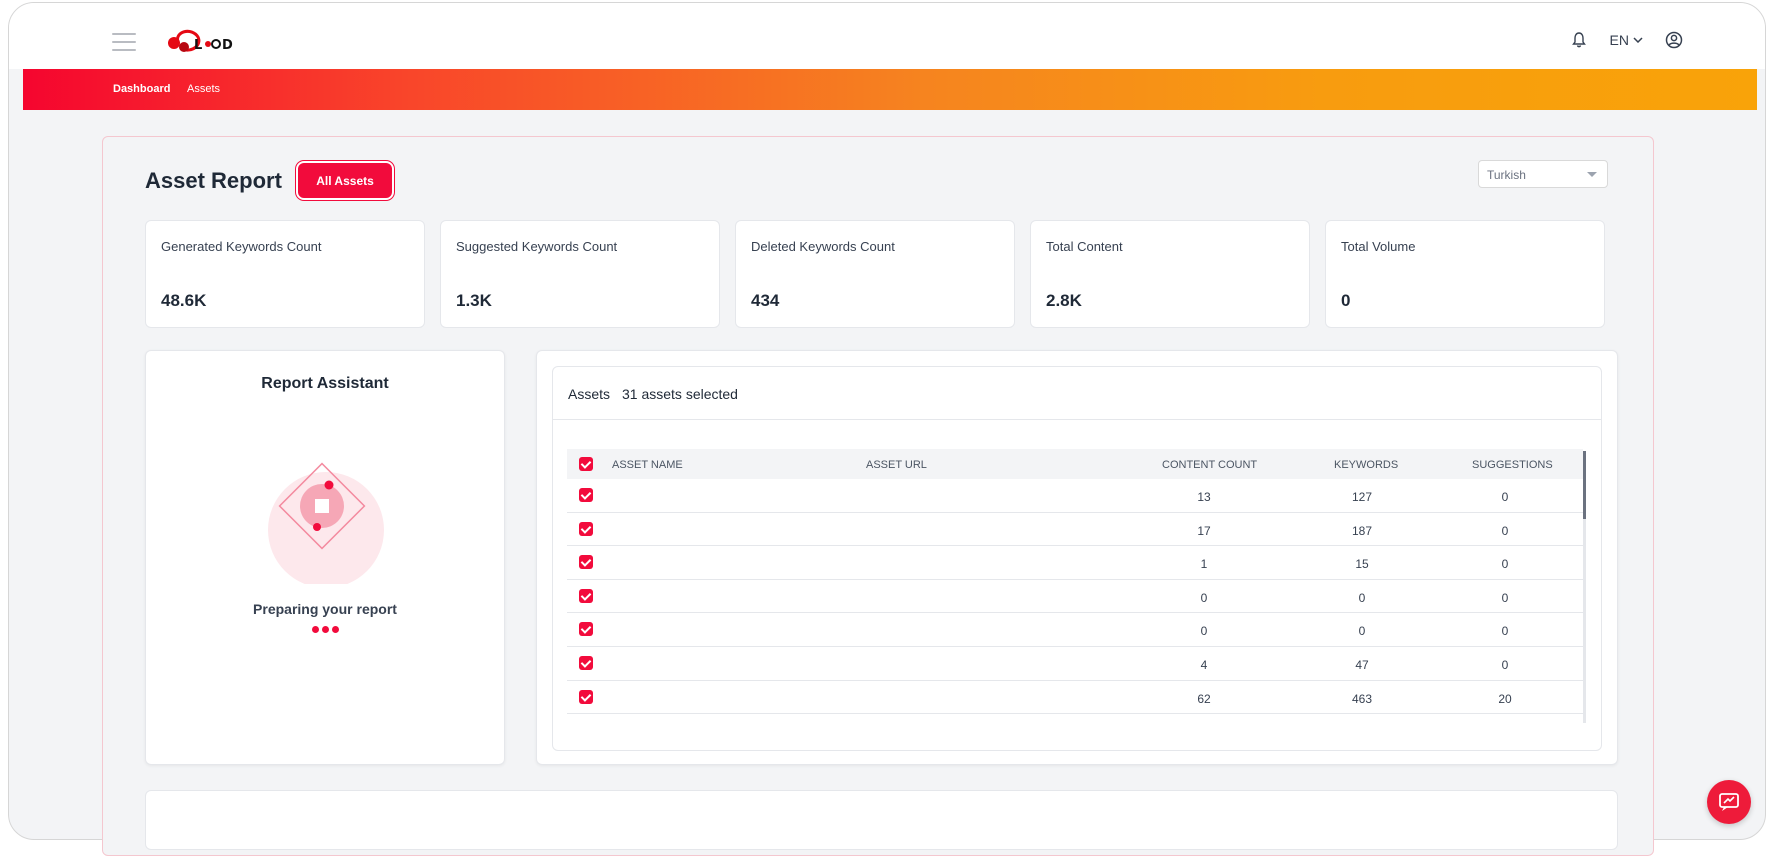  Describe the element at coordinates (589, 394) in the screenshot. I see `assets-title: Assets` at that location.